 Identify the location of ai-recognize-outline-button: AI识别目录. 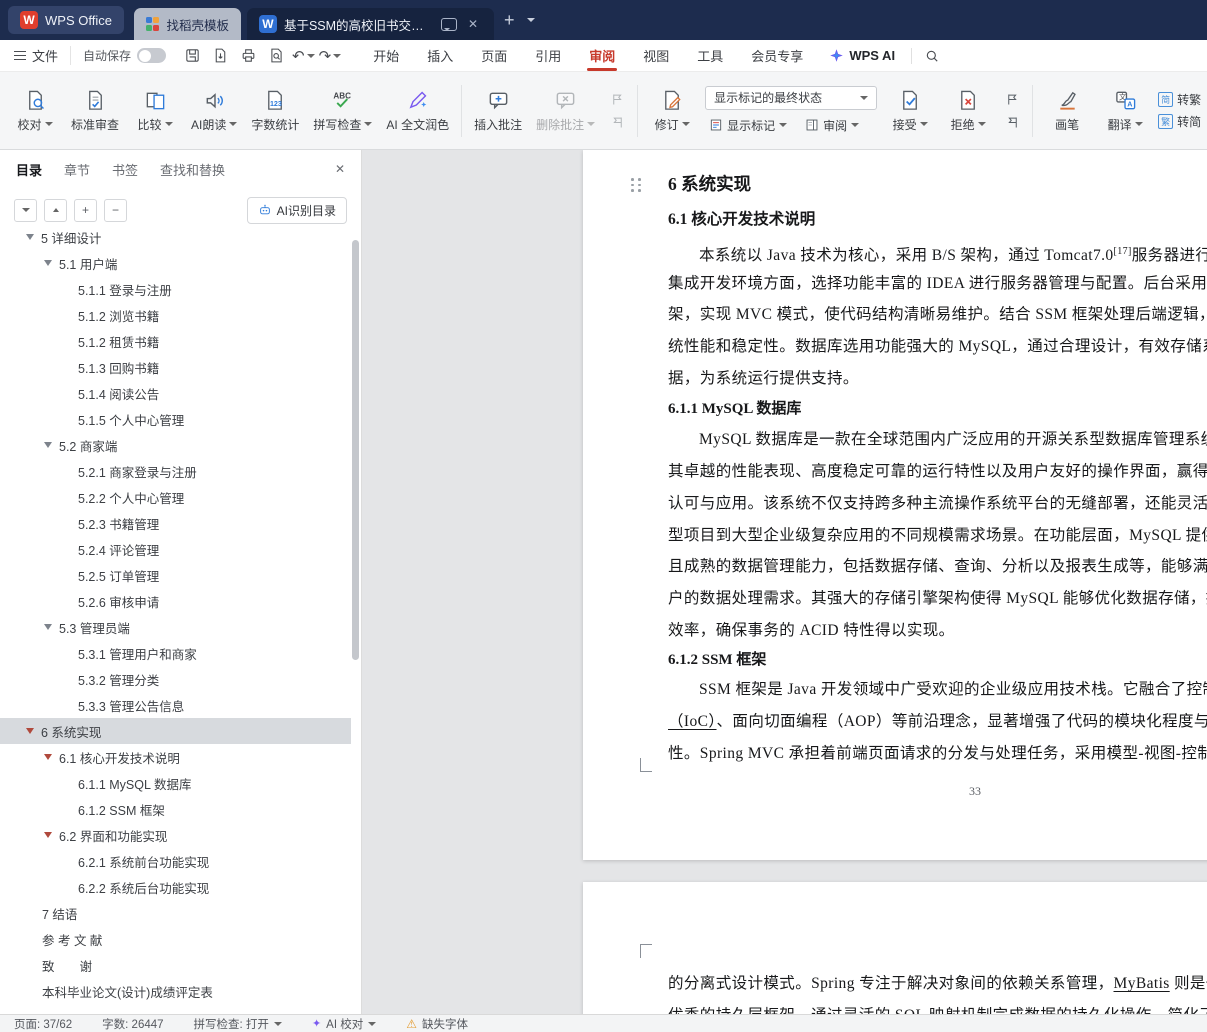
(296, 210).